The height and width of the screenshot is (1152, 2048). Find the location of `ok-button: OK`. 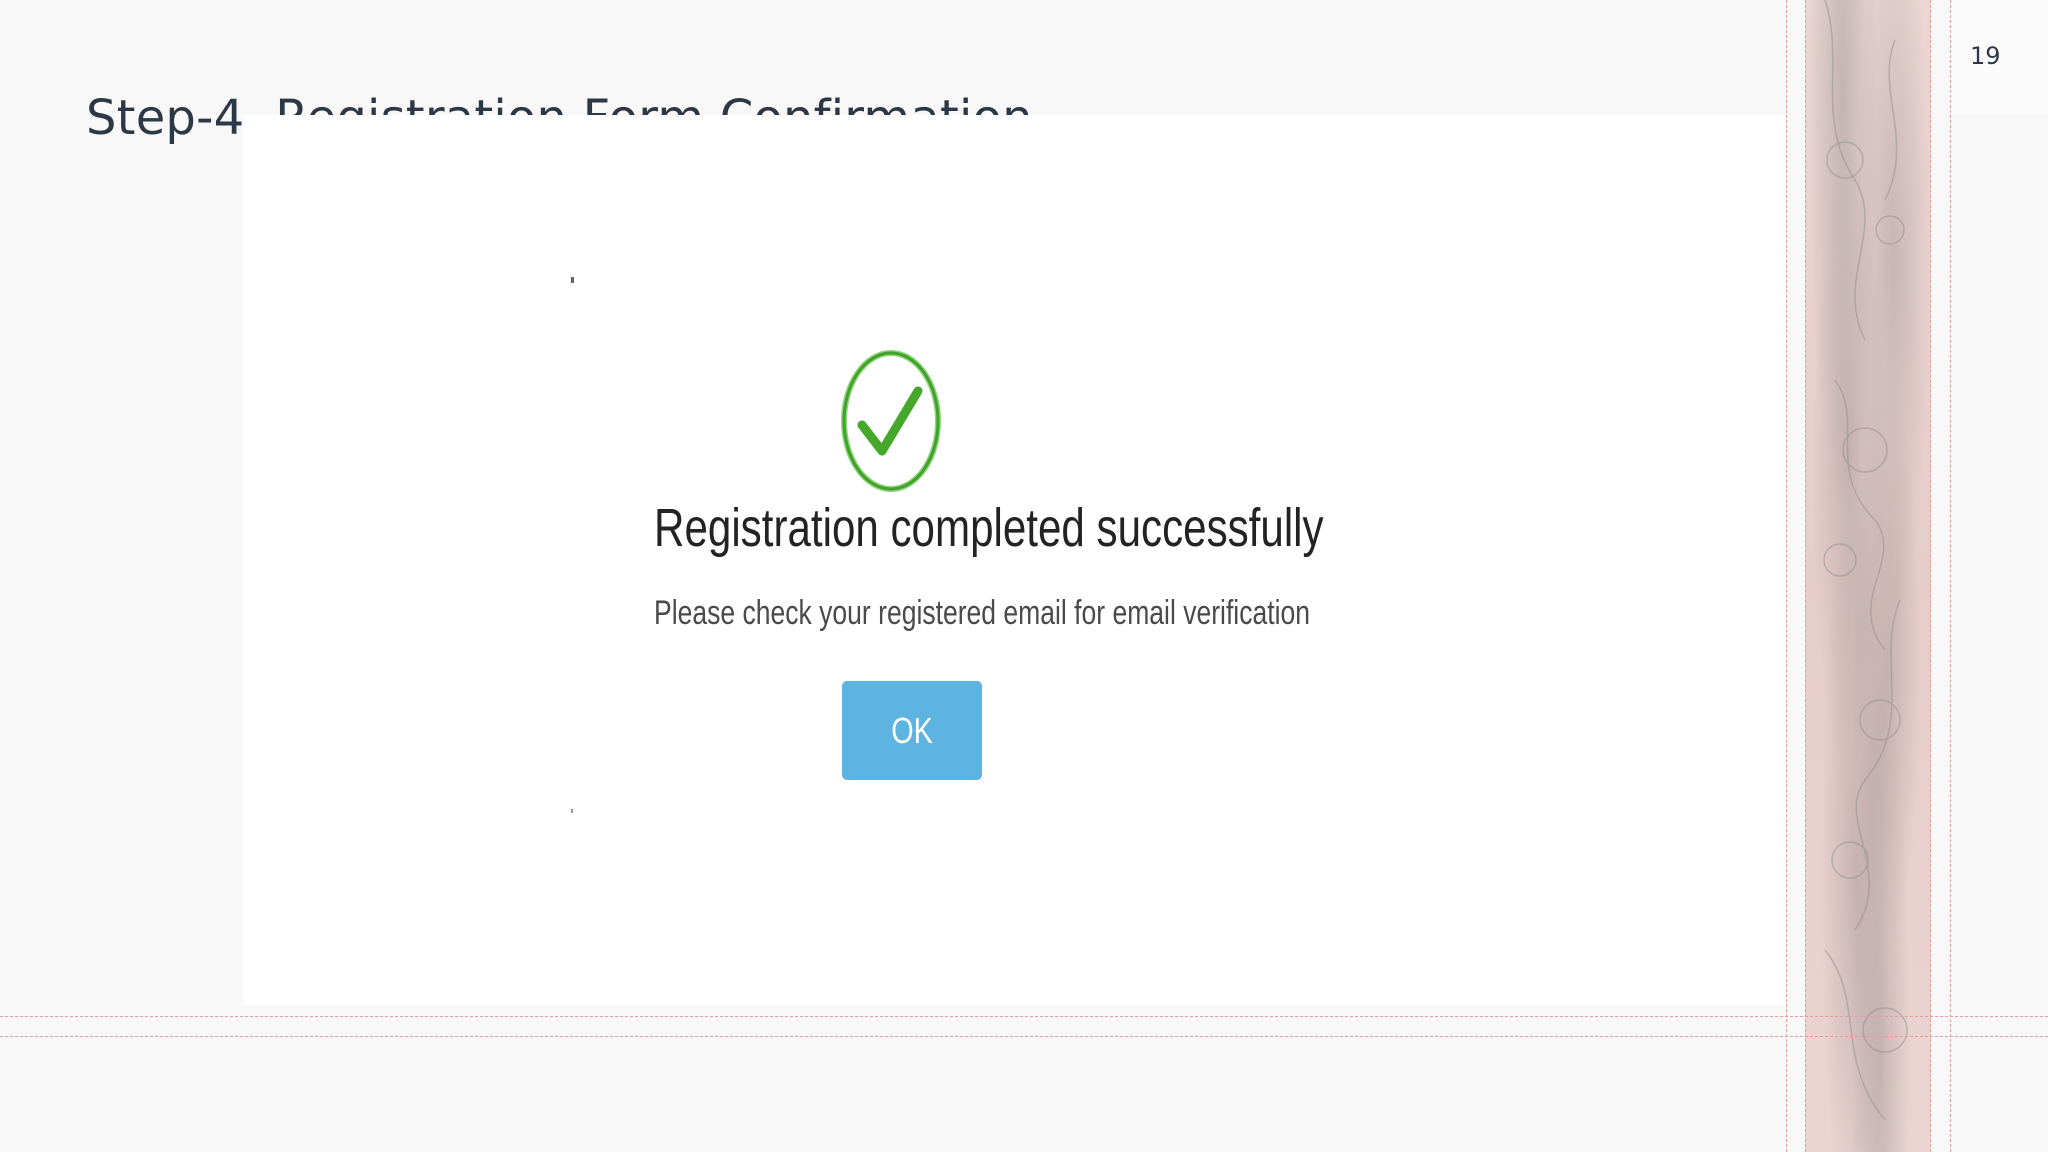

ok-button: OK is located at coordinates (912, 730).